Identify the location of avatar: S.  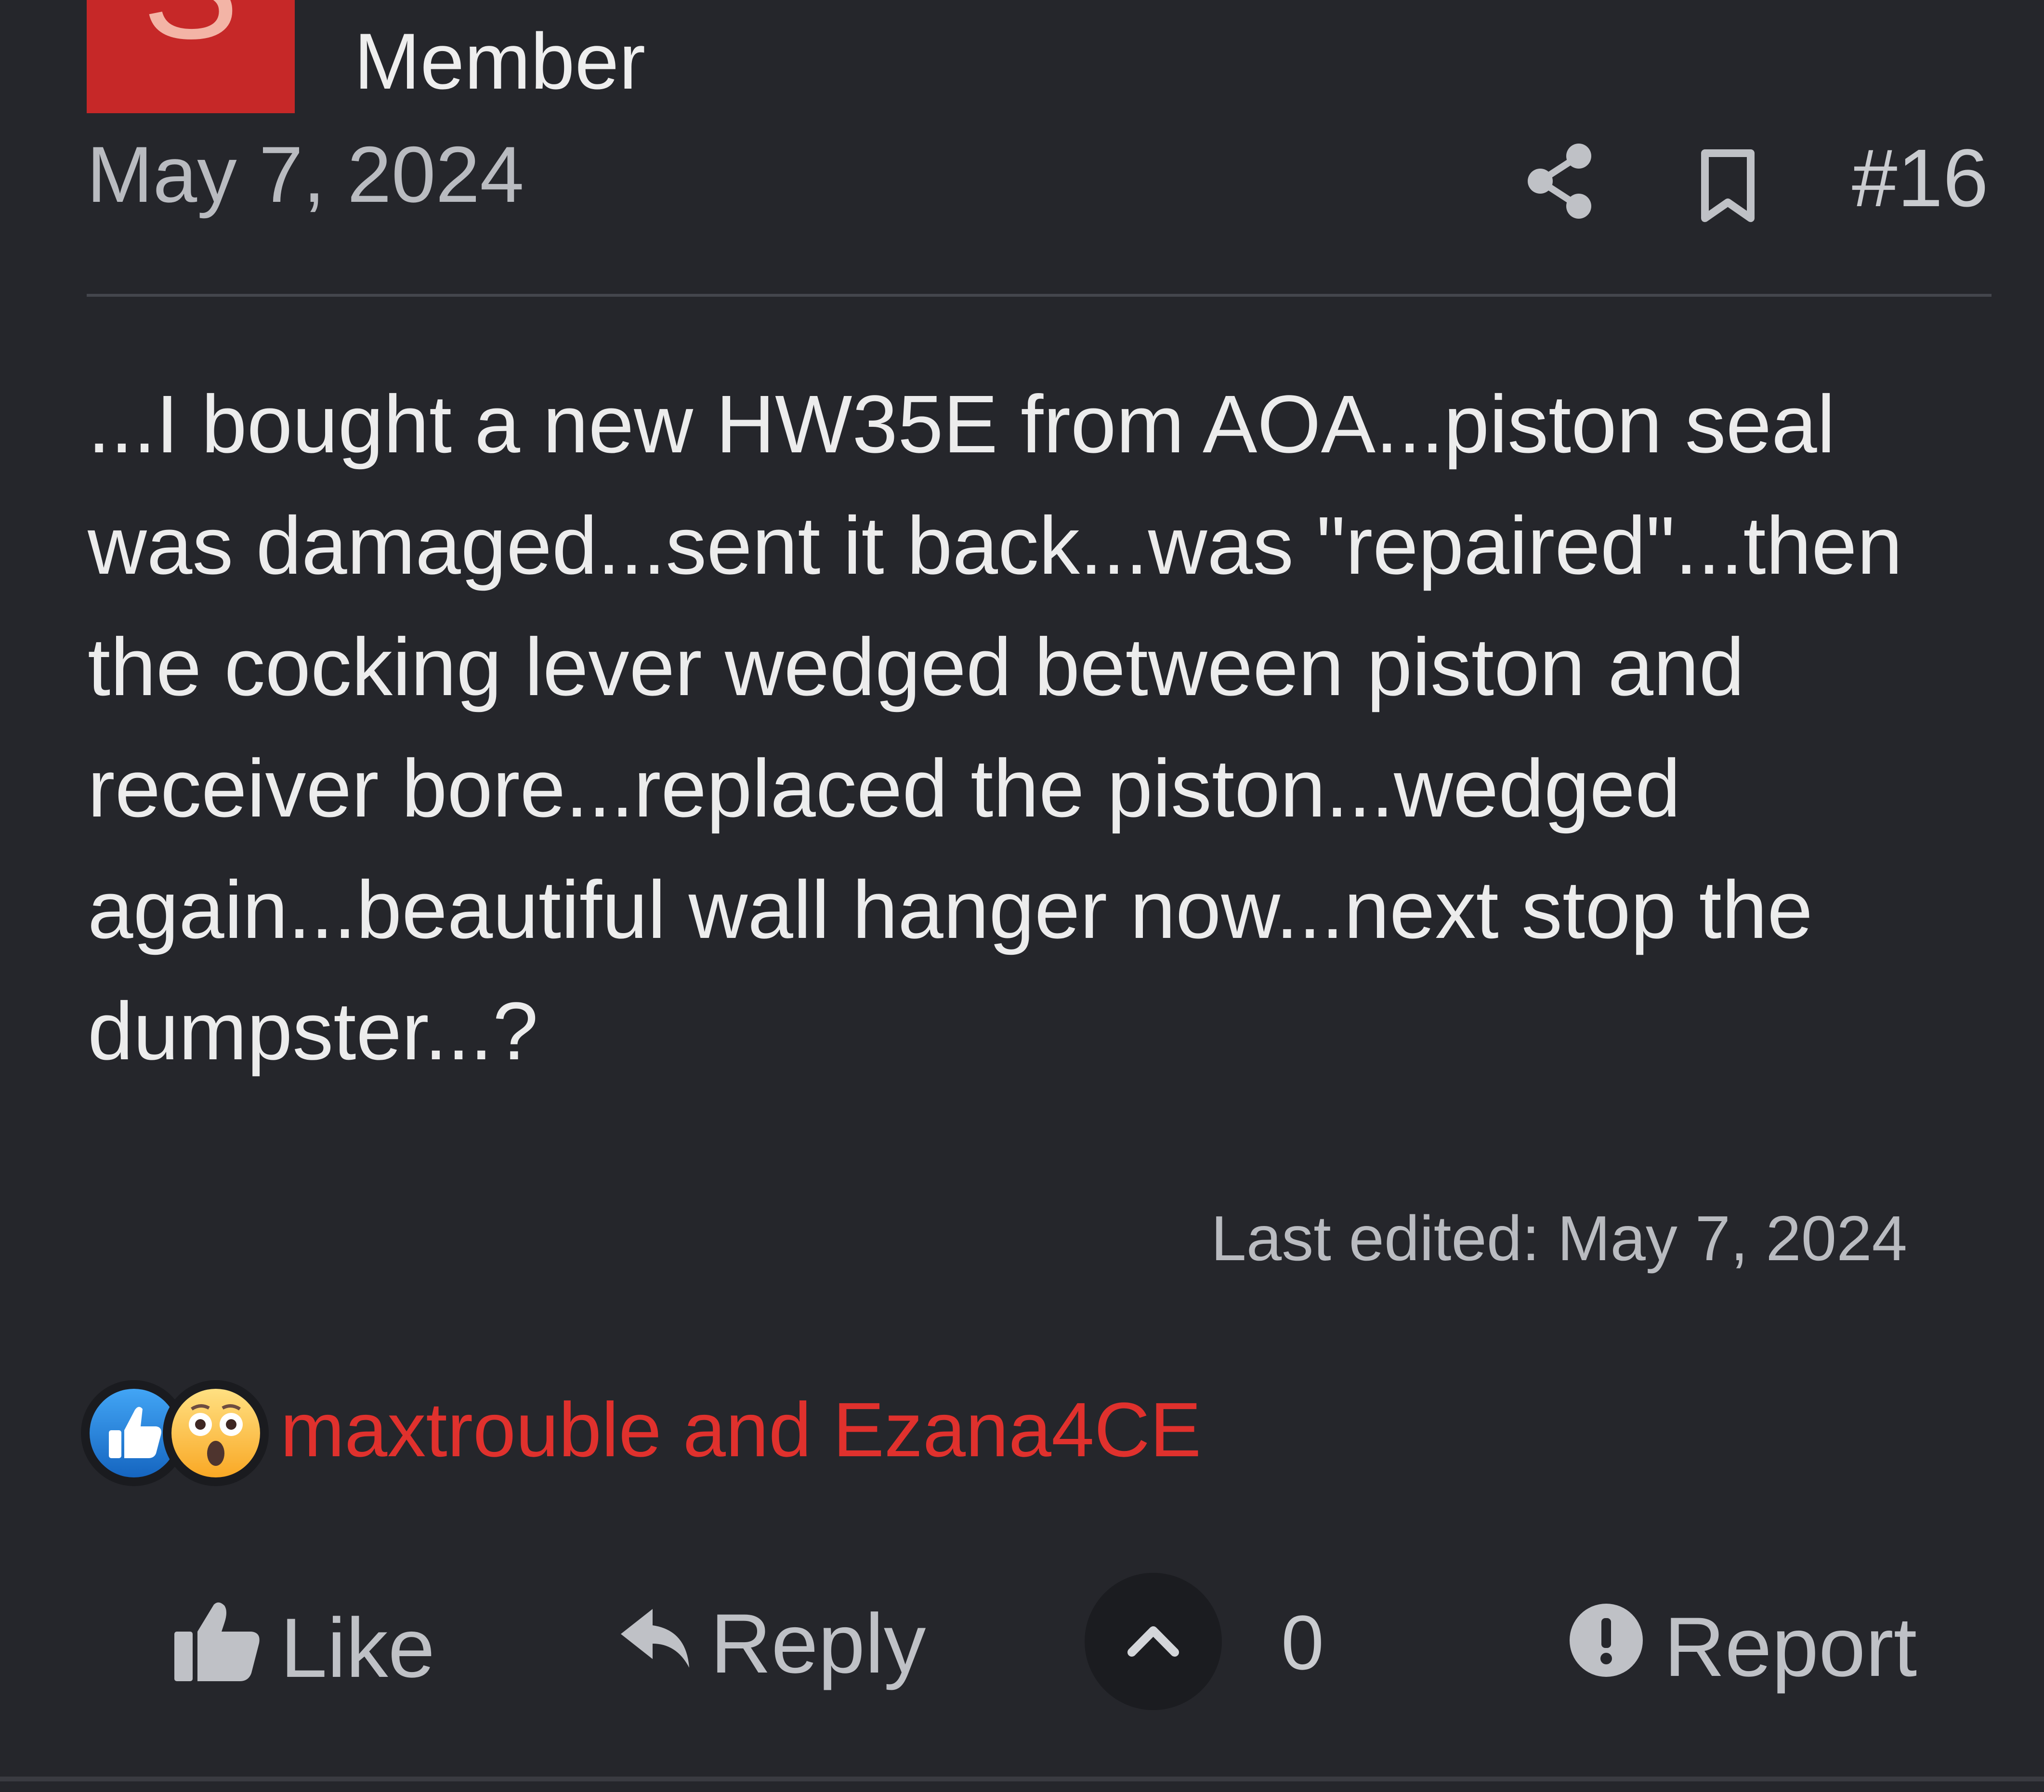
(191, 57).